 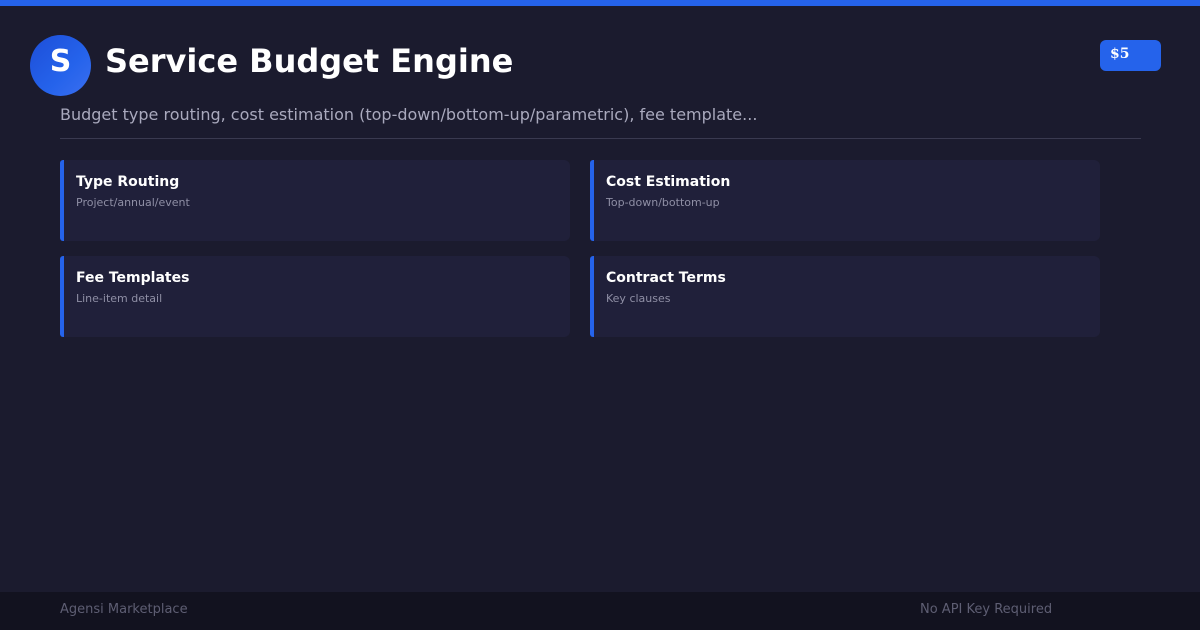 I want to click on feature-title: Fee Templates, so click(x=133, y=278).